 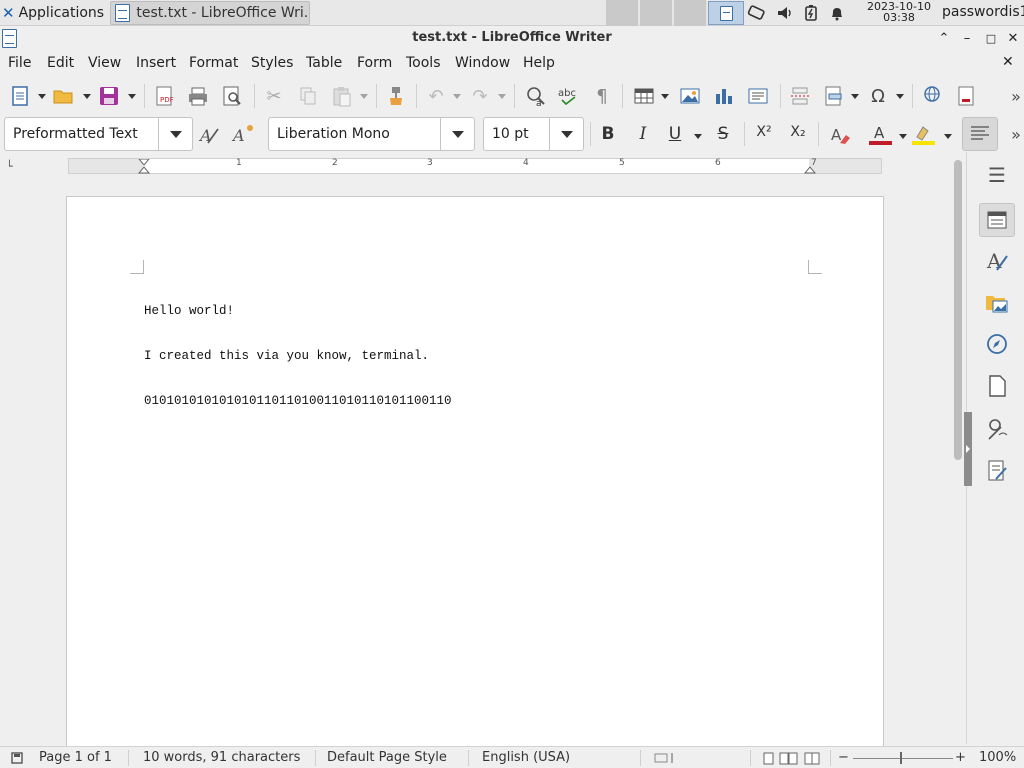 What do you see at coordinates (221, 757) in the screenshot?
I see `word-count: 10 words, 91 characters` at bounding box center [221, 757].